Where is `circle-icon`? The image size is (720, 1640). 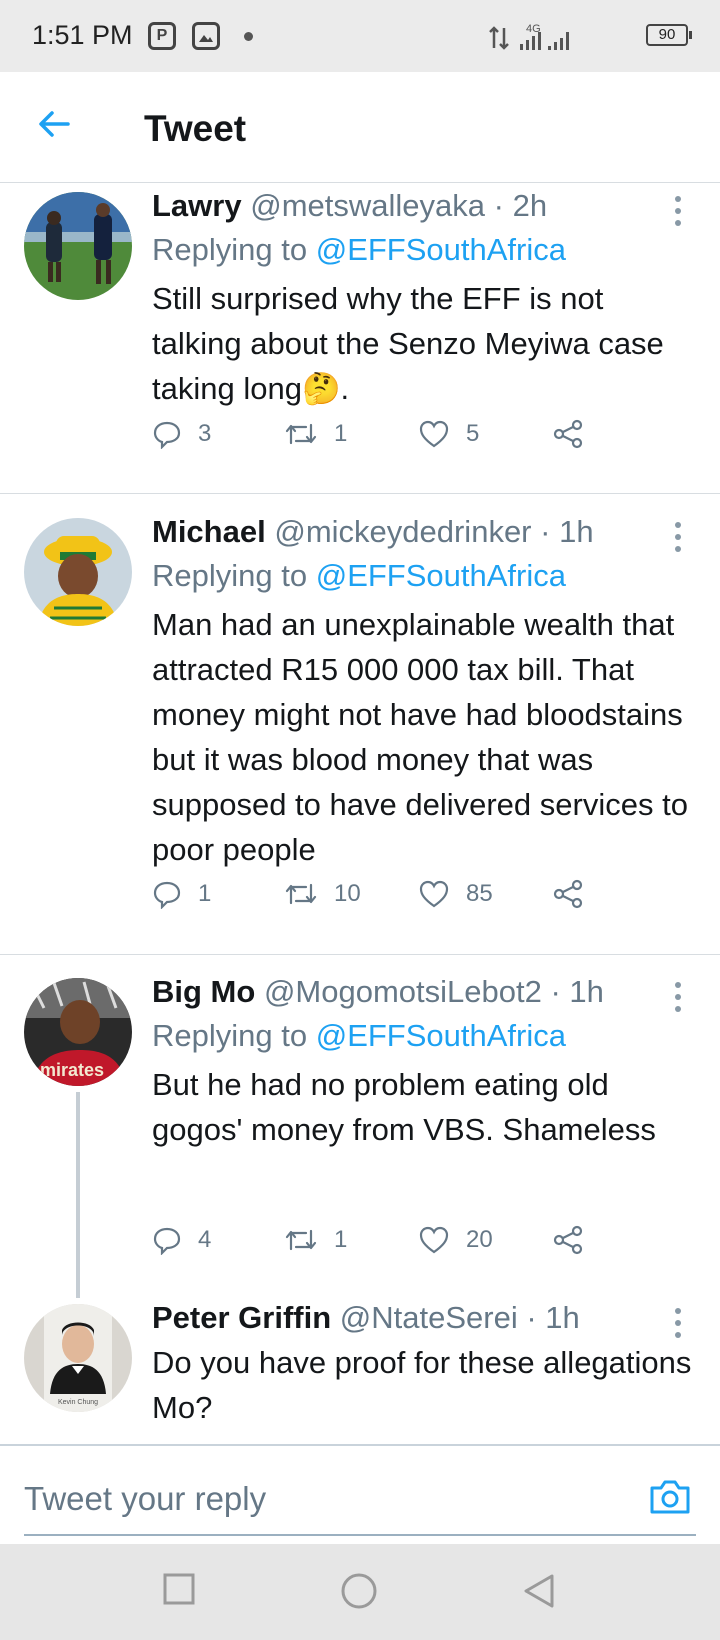 circle-icon is located at coordinates (359, 1591).